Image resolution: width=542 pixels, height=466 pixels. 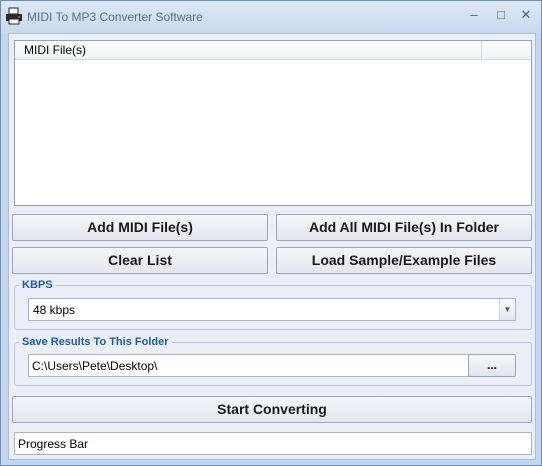 What do you see at coordinates (14, 16) in the screenshot?
I see `printer-icon` at bounding box center [14, 16].